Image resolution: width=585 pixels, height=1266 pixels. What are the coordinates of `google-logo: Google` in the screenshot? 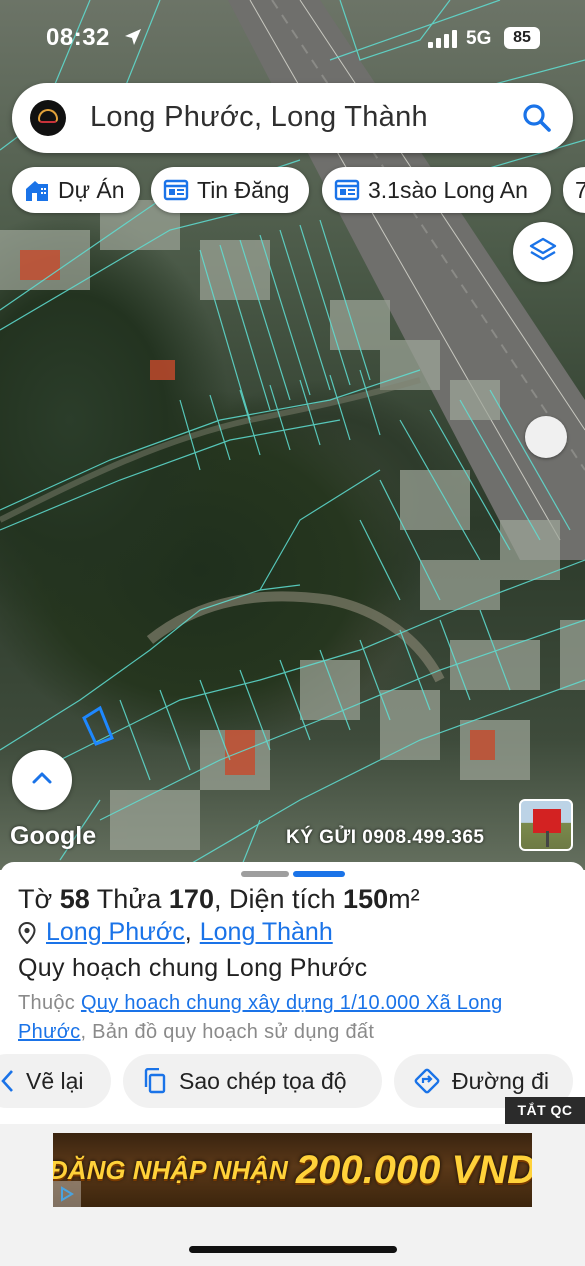 It's located at (53, 836).